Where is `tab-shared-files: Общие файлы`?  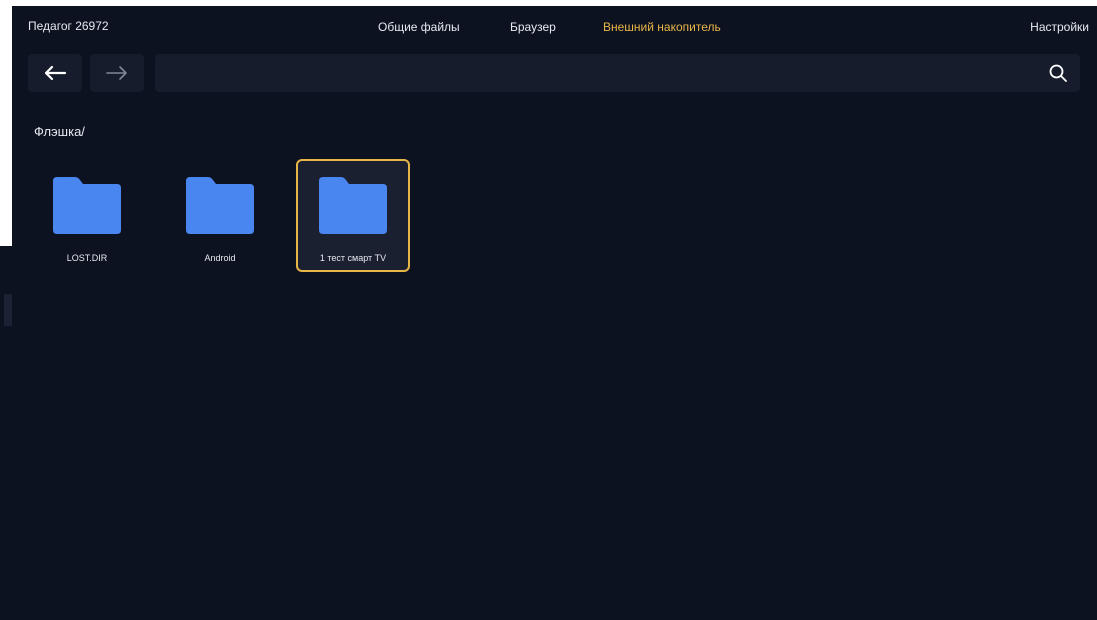 tab-shared-files: Общие файлы is located at coordinates (419, 27).